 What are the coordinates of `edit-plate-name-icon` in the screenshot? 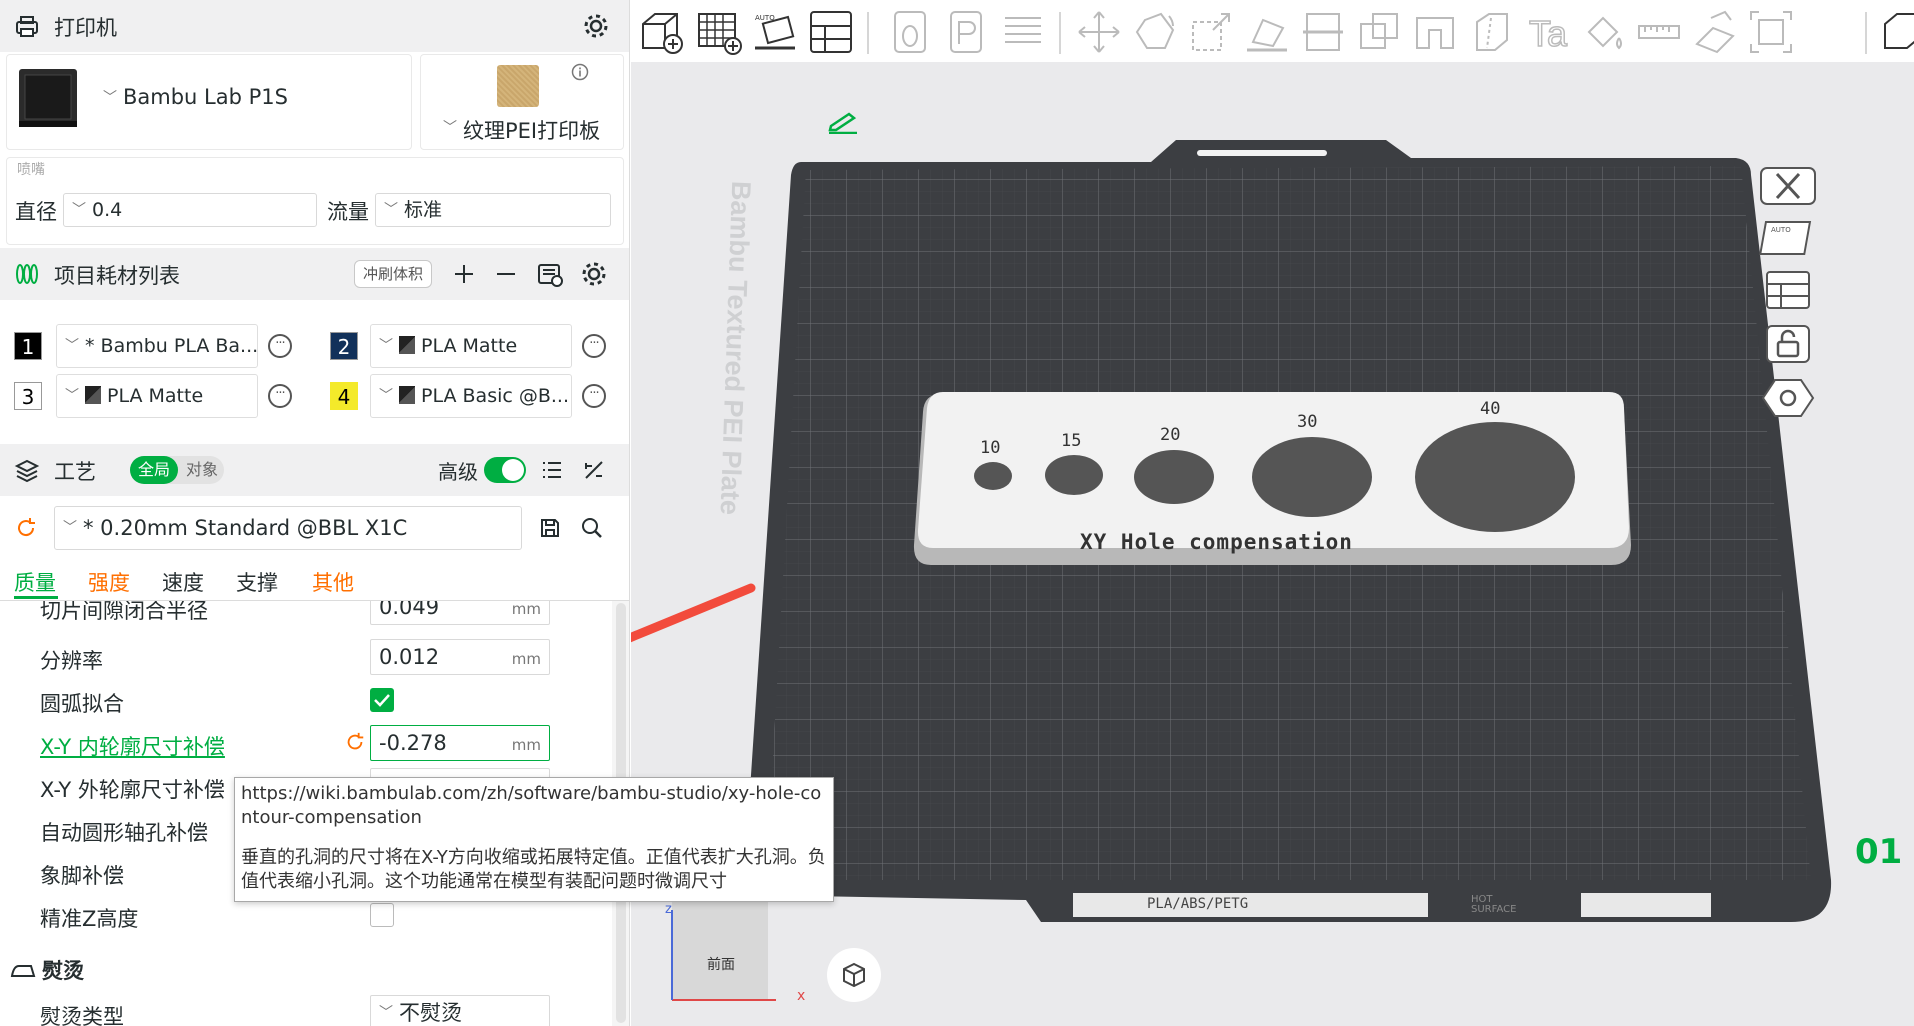 It's located at (844, 122).